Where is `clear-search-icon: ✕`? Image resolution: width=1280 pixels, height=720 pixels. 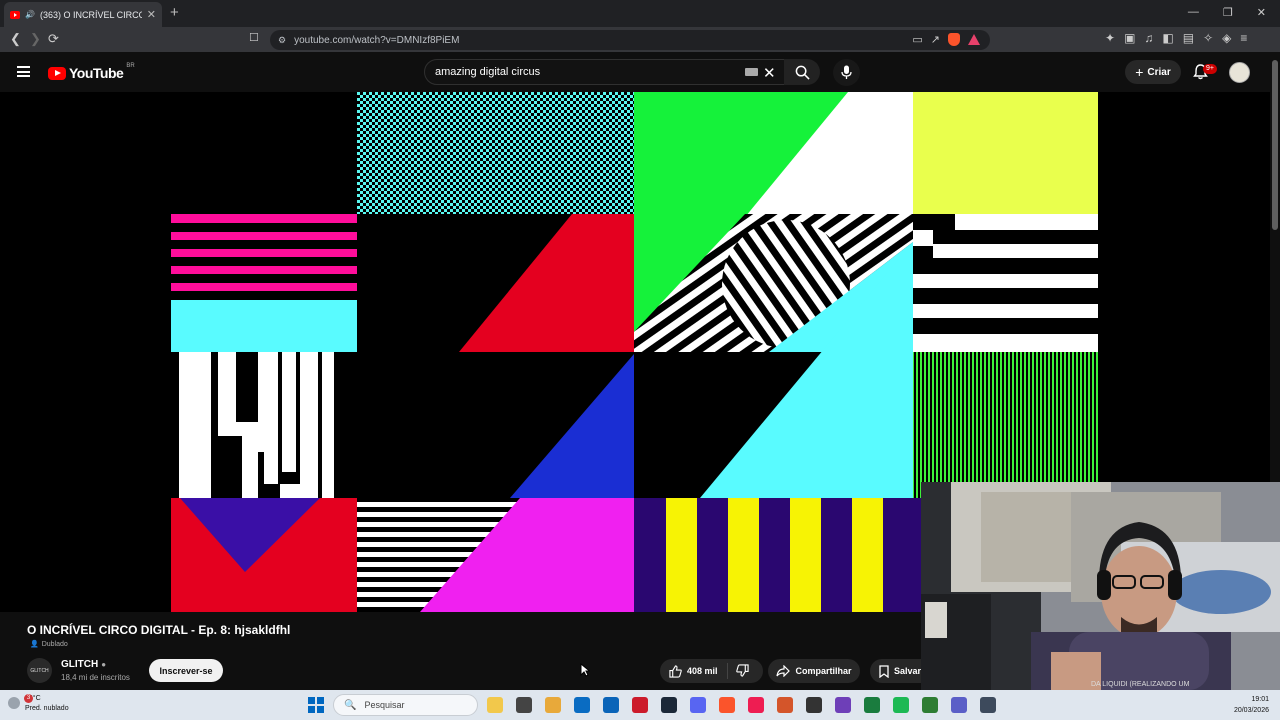
clear-search-icon: ✕ is located at coordinates (769, 73).